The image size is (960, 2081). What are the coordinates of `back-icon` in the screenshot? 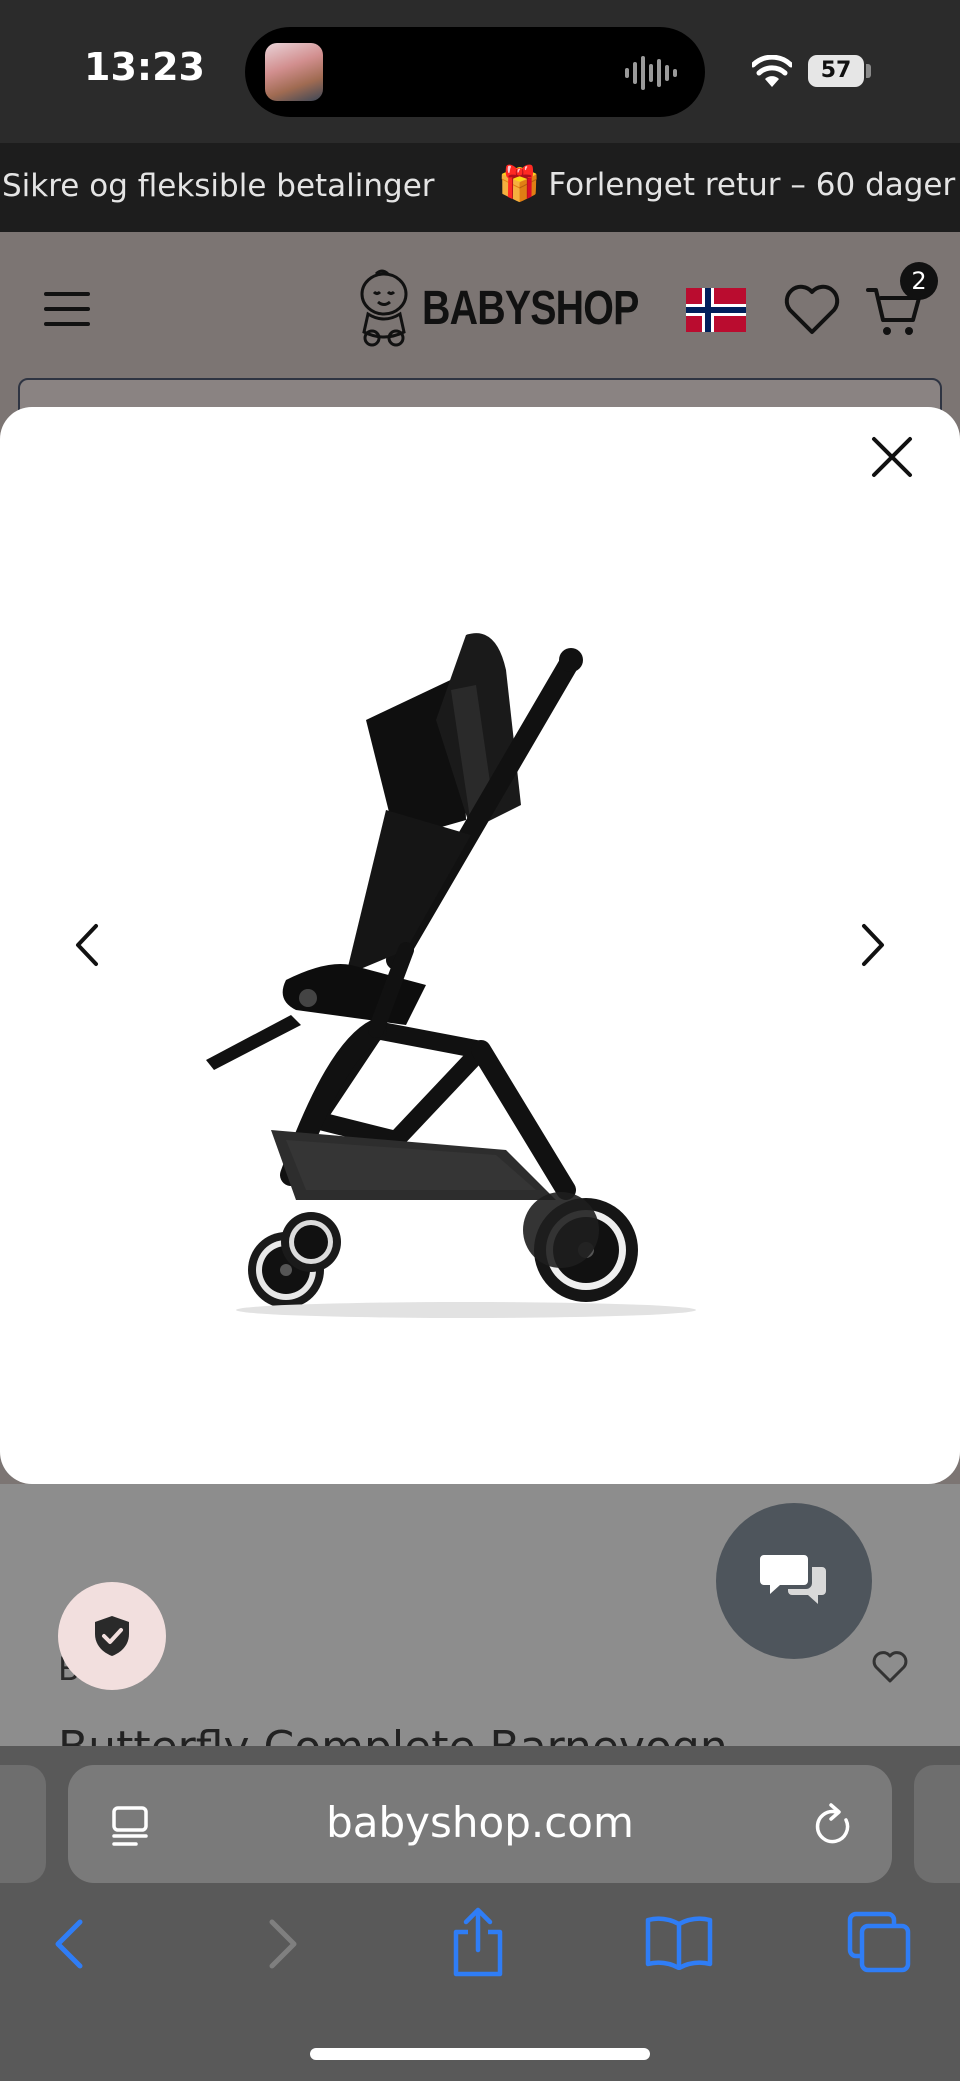 It's located at (70, 1944).